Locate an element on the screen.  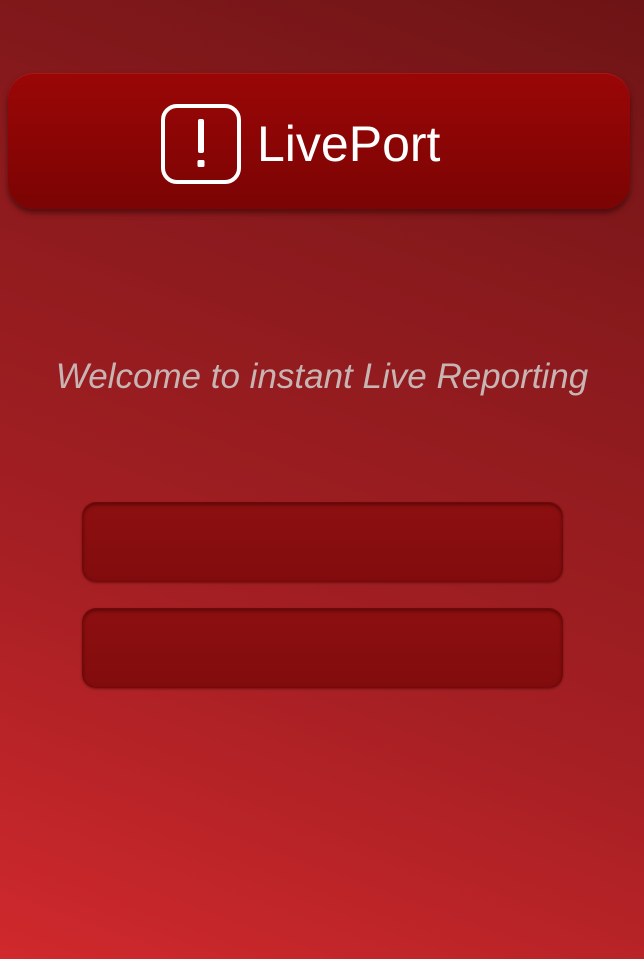
app-name: LivePort is located at coordinates (349, 144).